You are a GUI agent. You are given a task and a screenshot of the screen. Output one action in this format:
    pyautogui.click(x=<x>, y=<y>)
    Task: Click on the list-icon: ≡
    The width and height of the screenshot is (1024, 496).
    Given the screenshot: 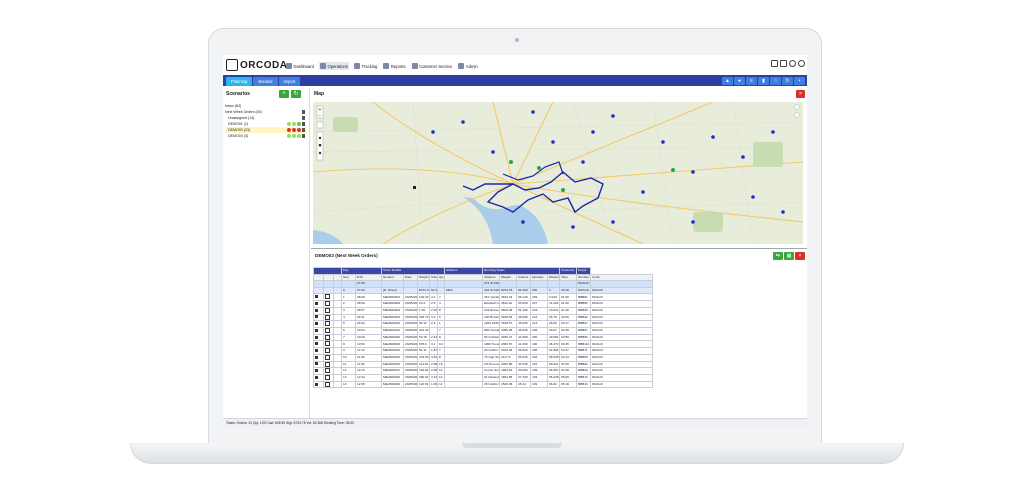 What is the action you would take?
    pyautogui.click(x=751, y=80)
    